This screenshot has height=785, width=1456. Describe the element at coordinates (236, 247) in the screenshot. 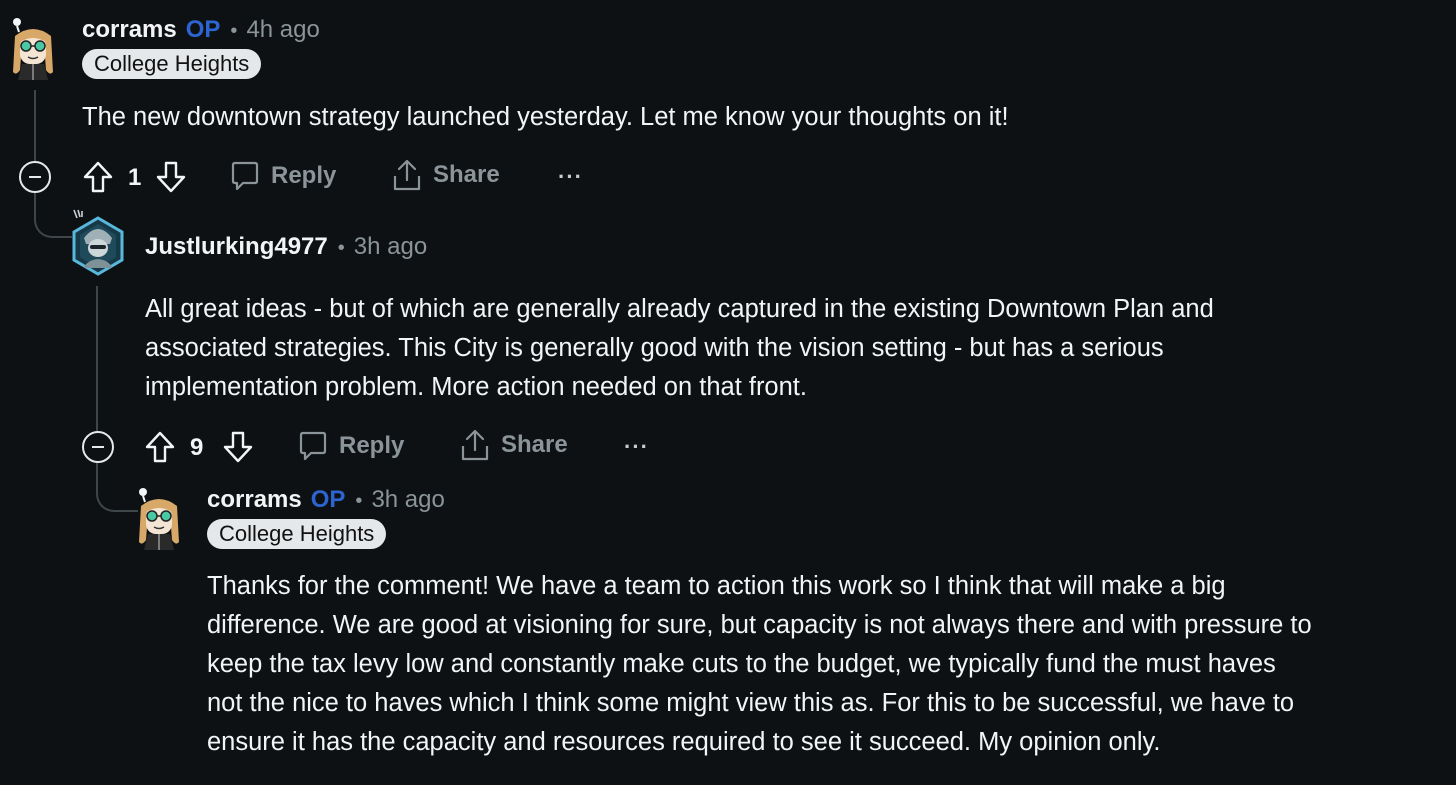

I see `username: Justlurking4977` at that location.